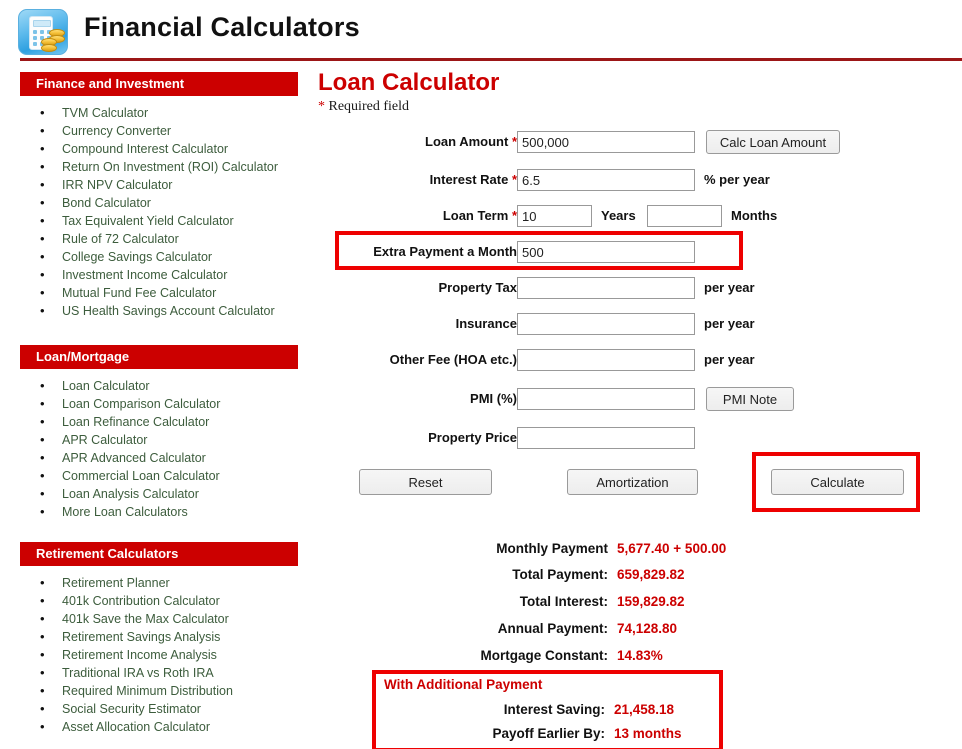 The height and width of the screenshot is (749, 962). I want to click on sidebar-item-loan-analysis-calculator: Loan Analysis Calculator, so click(159, 494).